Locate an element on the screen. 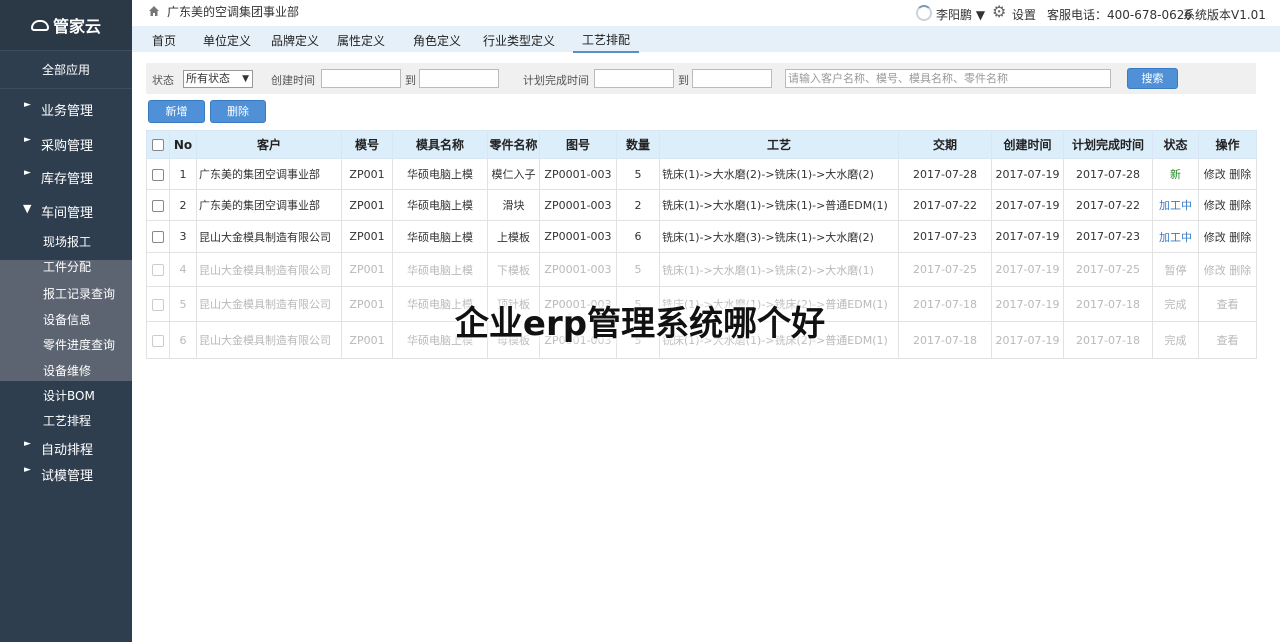 The width and height of the screenshot is (1280, 642). breadcrumb: 广东美的空调集团事业部 is located at coordinates (233, 12).